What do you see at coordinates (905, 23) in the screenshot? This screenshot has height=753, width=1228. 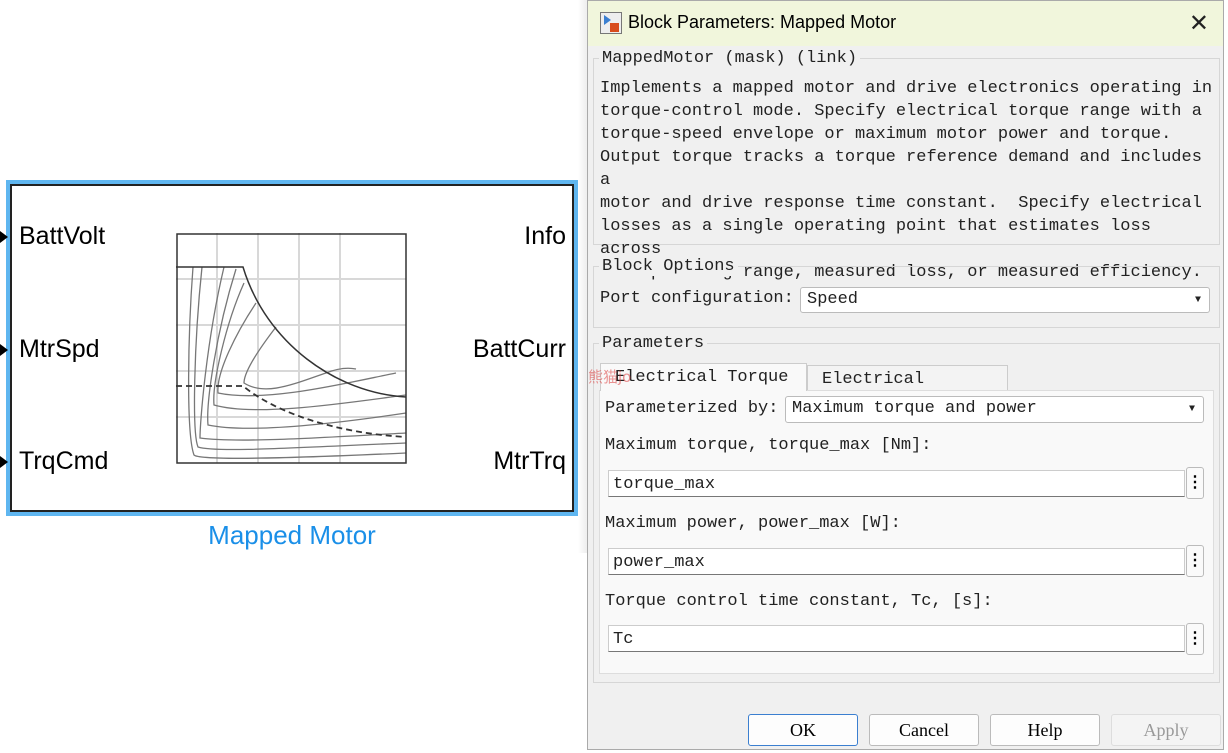 I see `dialog-titlebar: Block Parameters: Mapped Motor ✕` at bounding box center [905, 23].